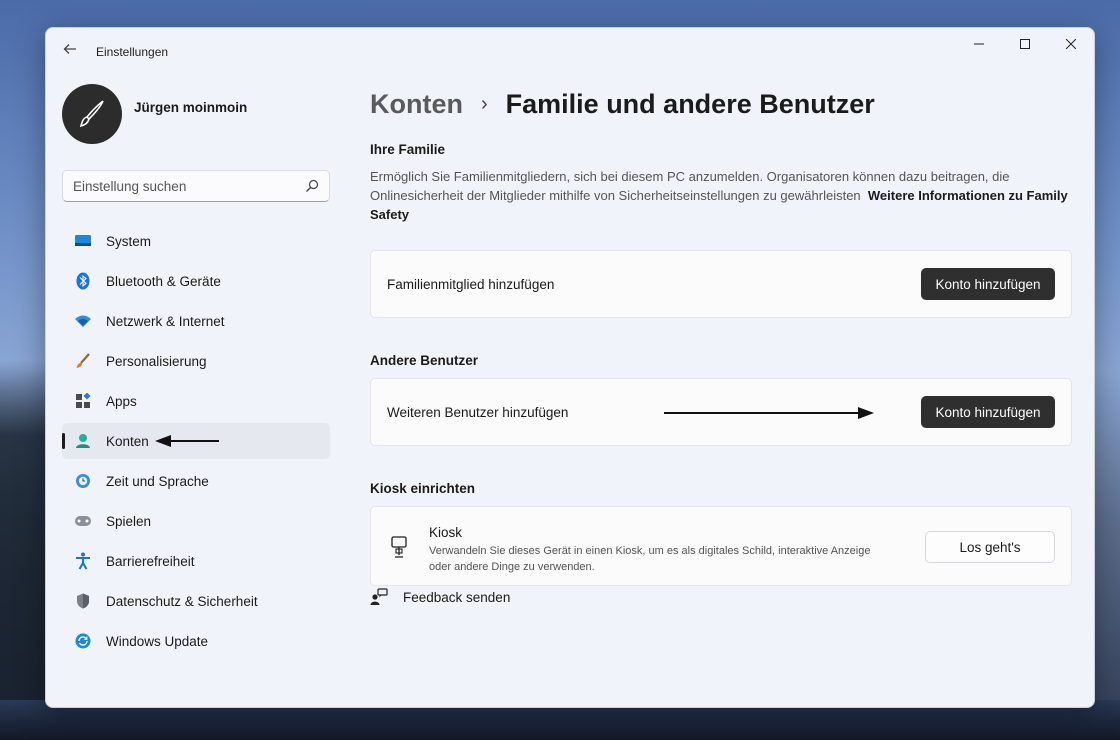 This screenshot has height=740, width=1120. What do you see at coordinates (83, 561) in the screenshot?
I see `accessibility-icon` at bounding box center [83, 561].